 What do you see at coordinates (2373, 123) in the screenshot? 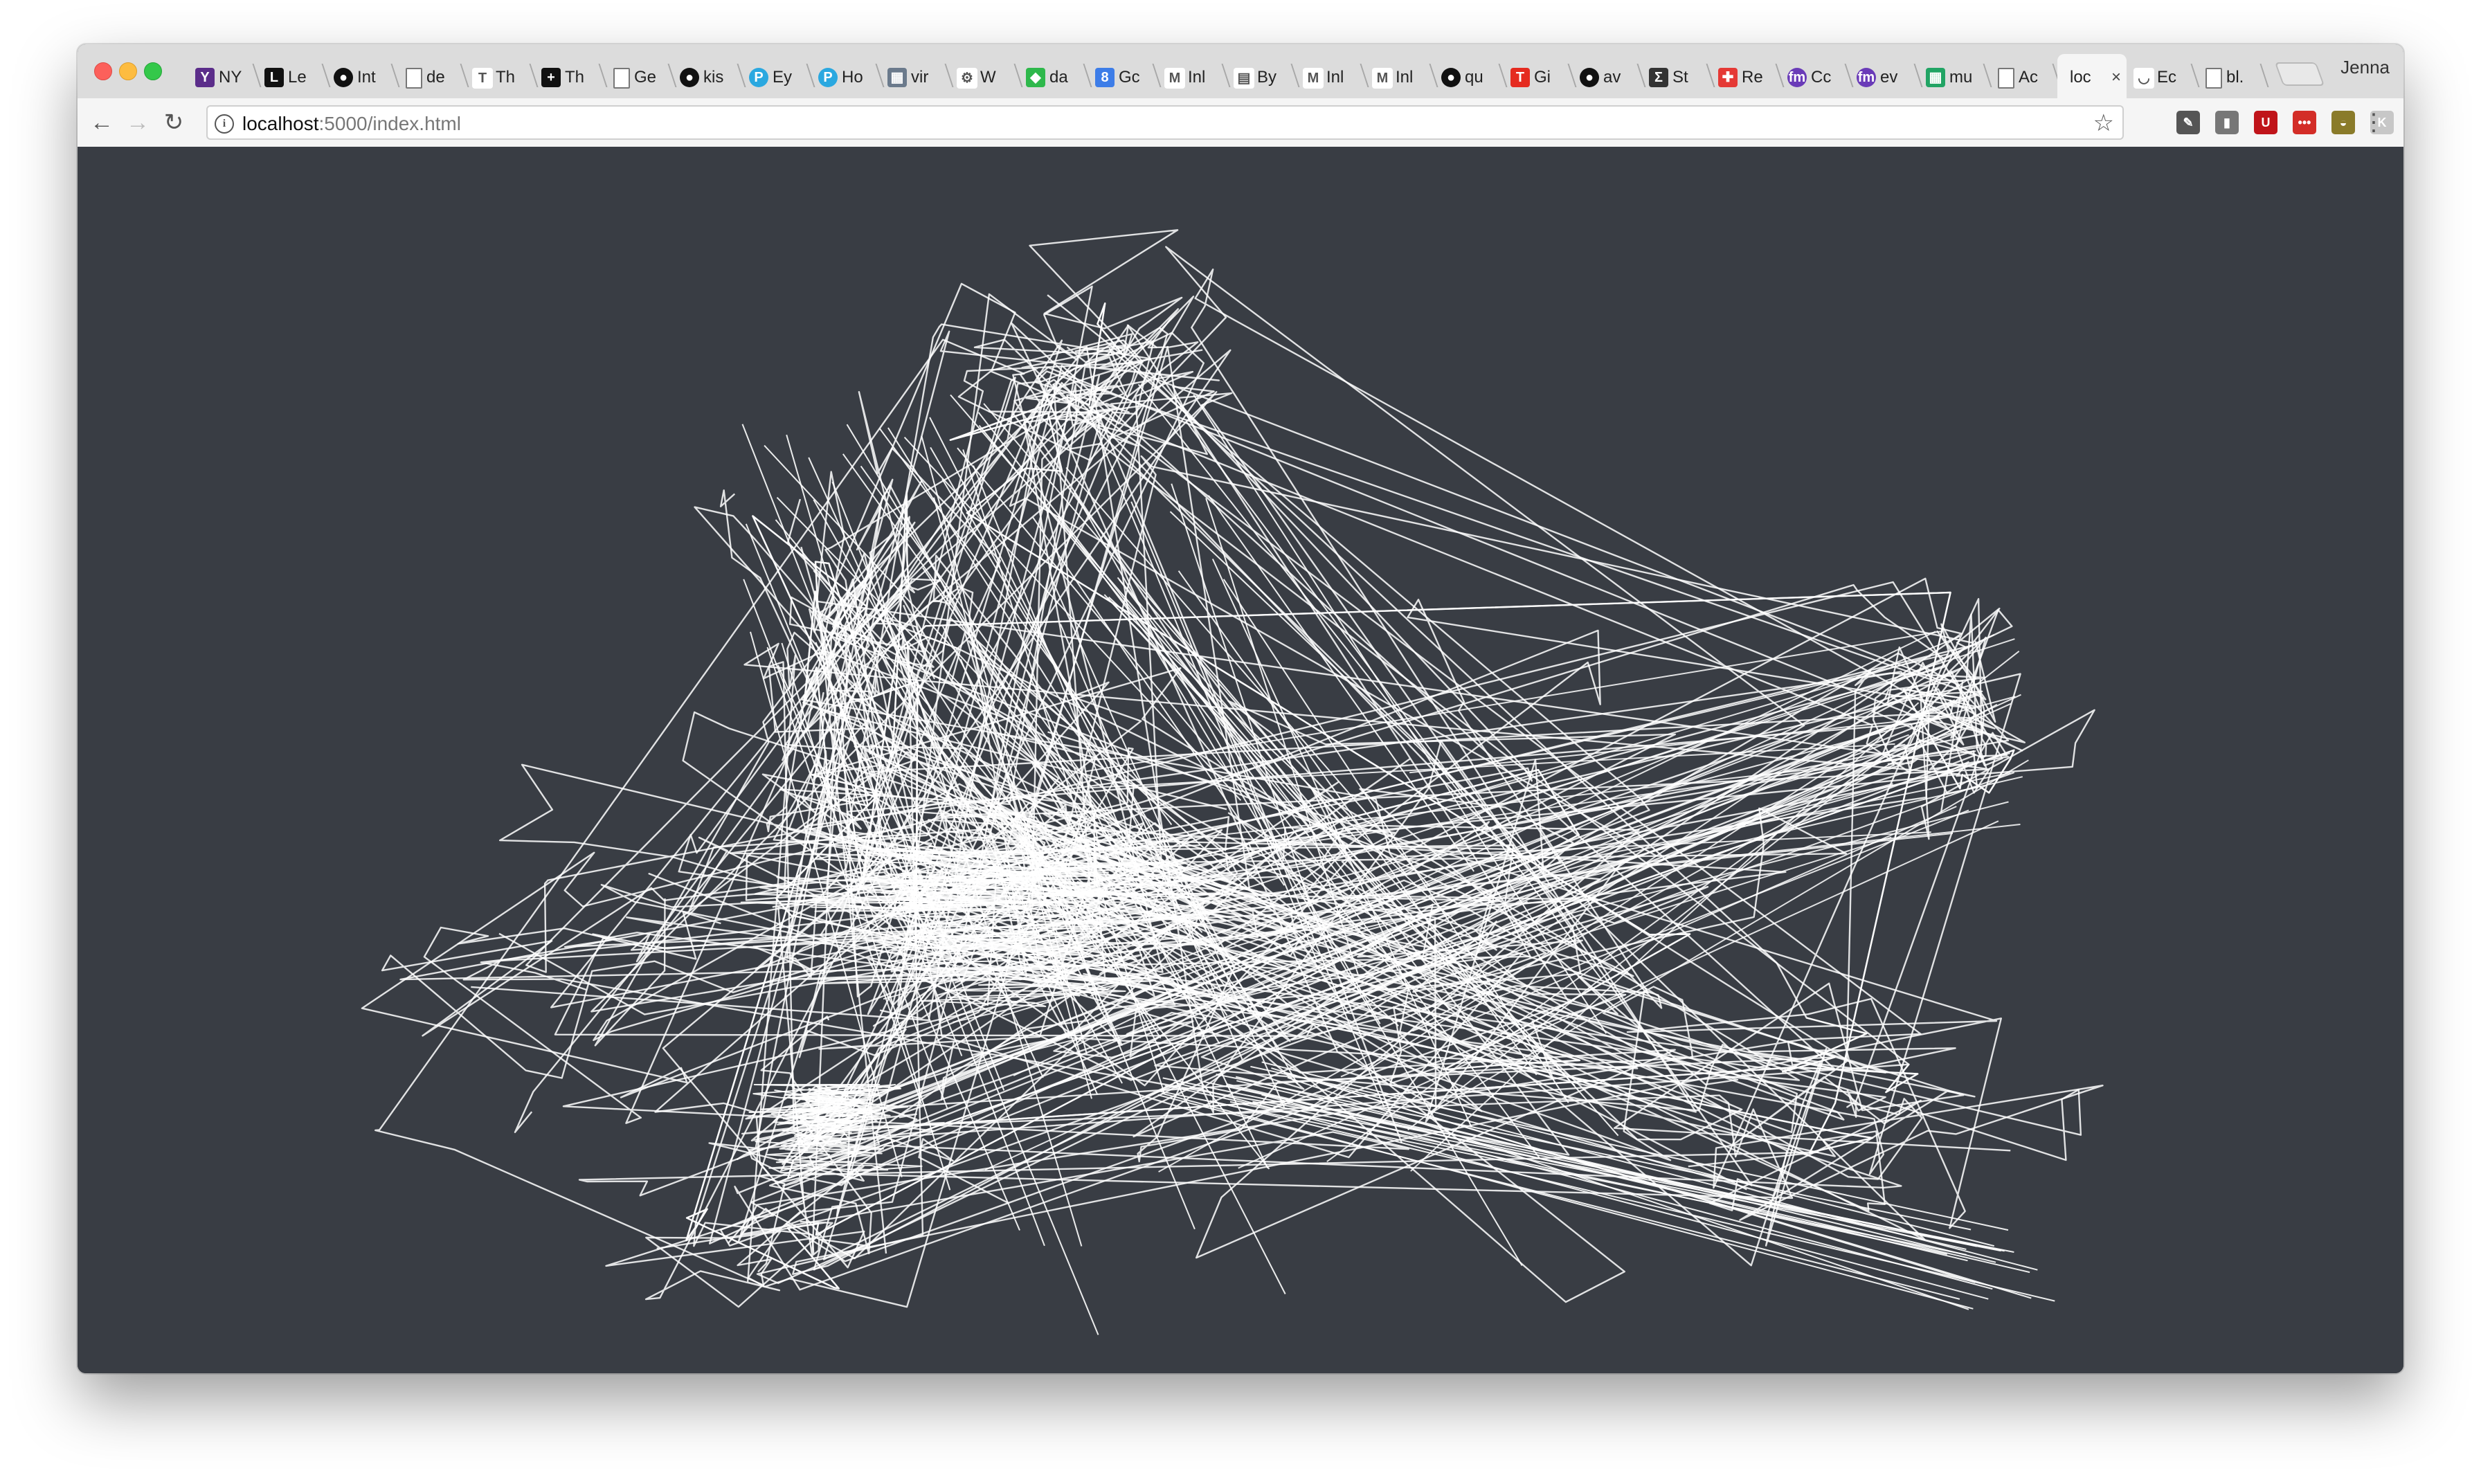
I see `browser-menu-button: ⋮` at bounding box center [2373, 123].